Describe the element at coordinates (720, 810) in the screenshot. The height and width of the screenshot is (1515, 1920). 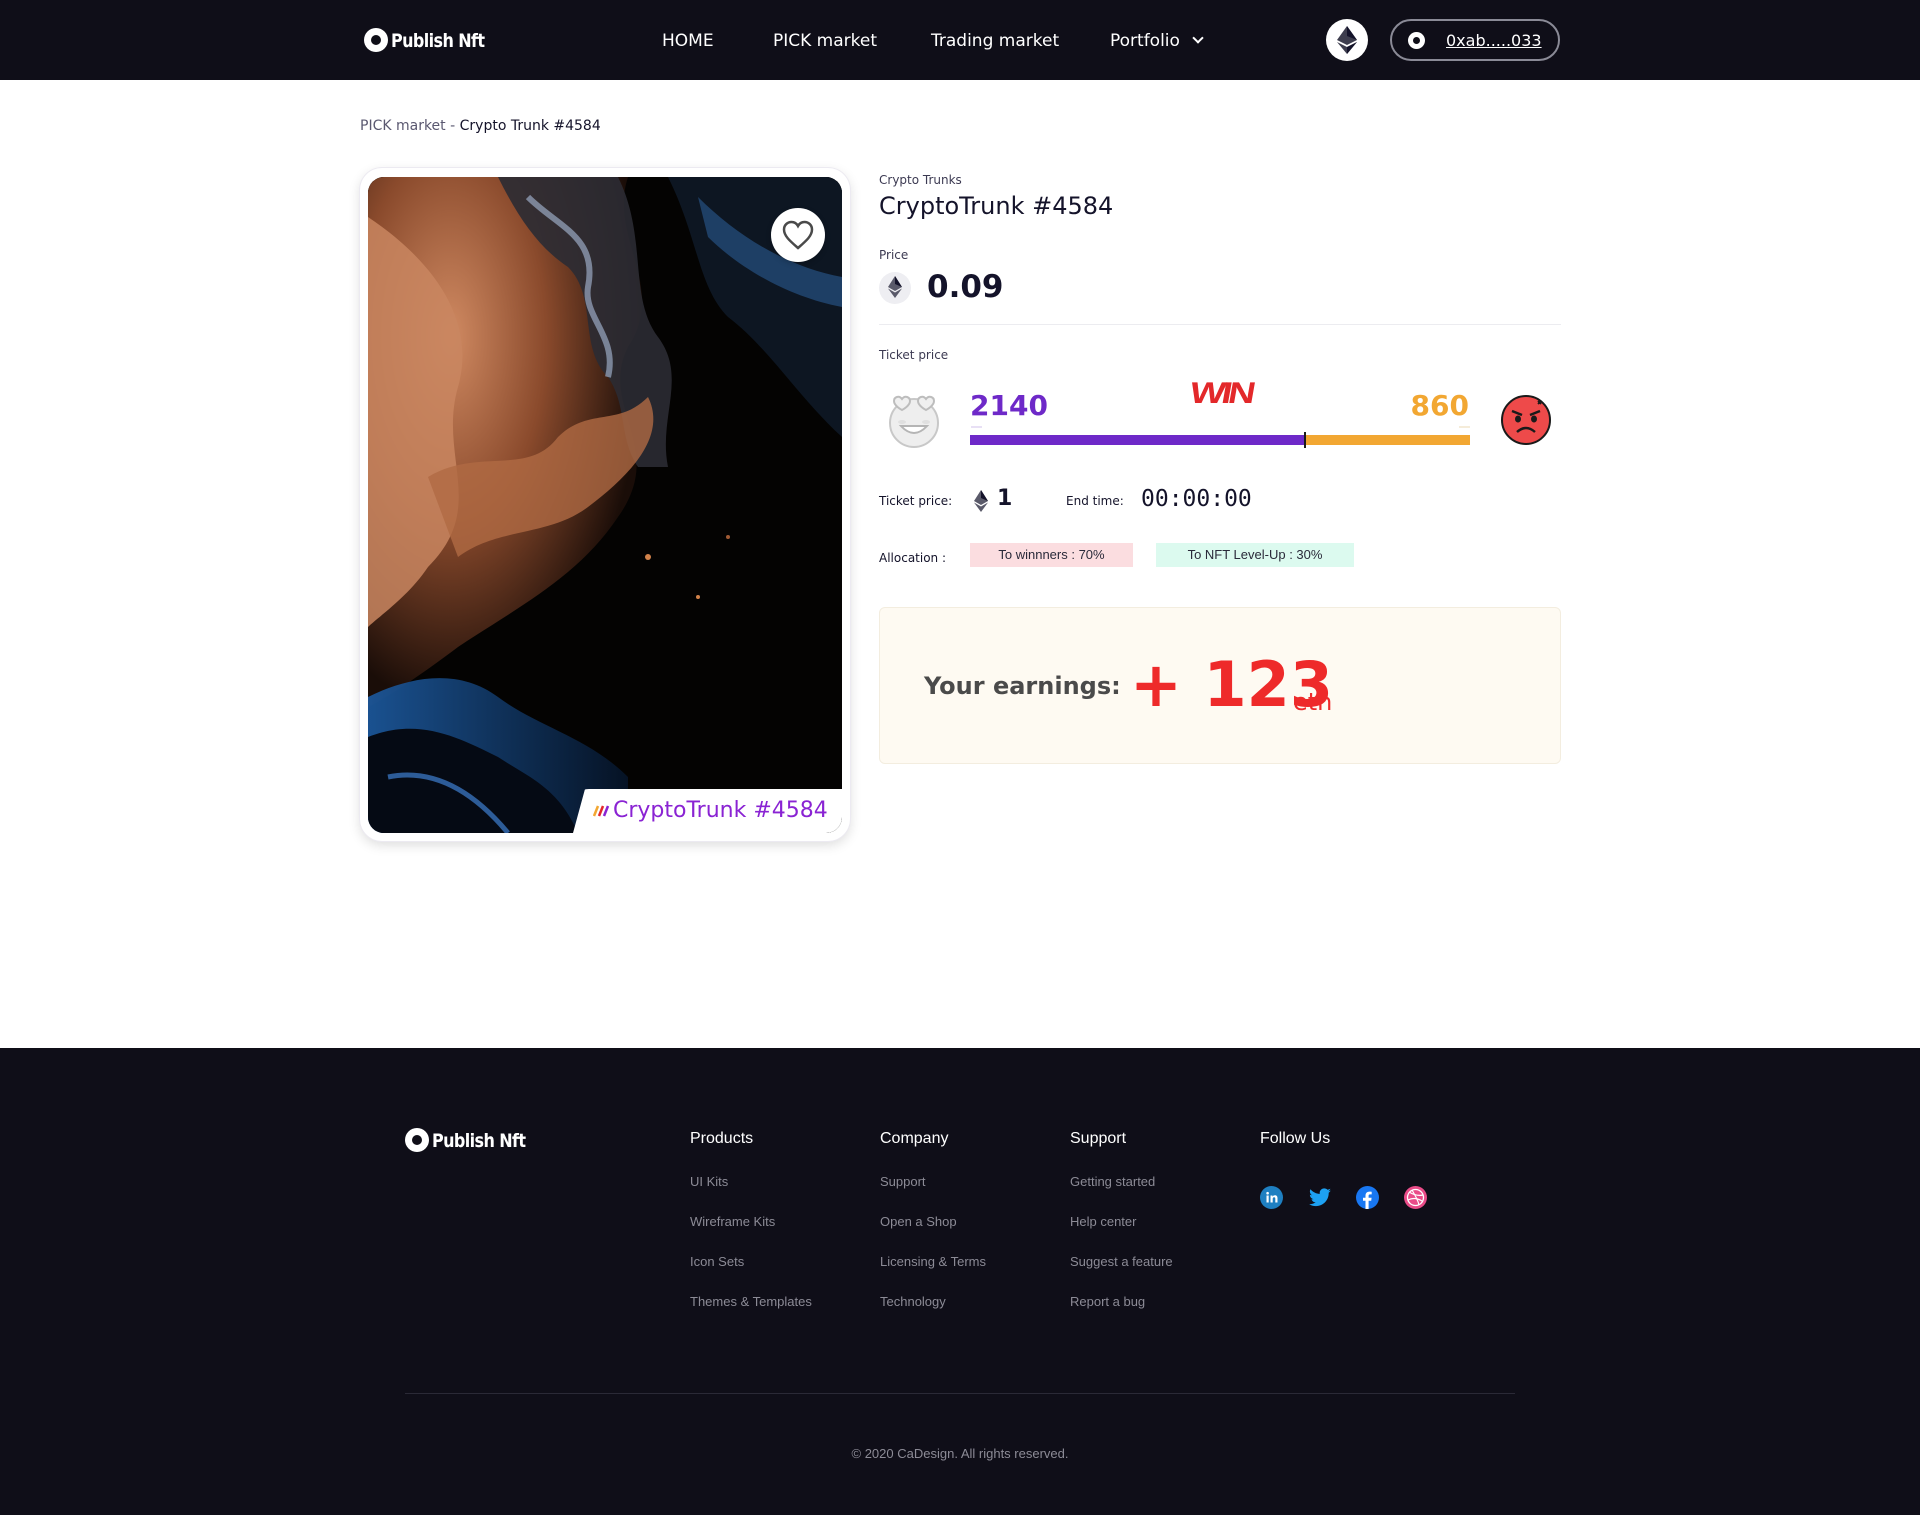
I see `nft-card-name: CryptoTrunk #4584` at that location.